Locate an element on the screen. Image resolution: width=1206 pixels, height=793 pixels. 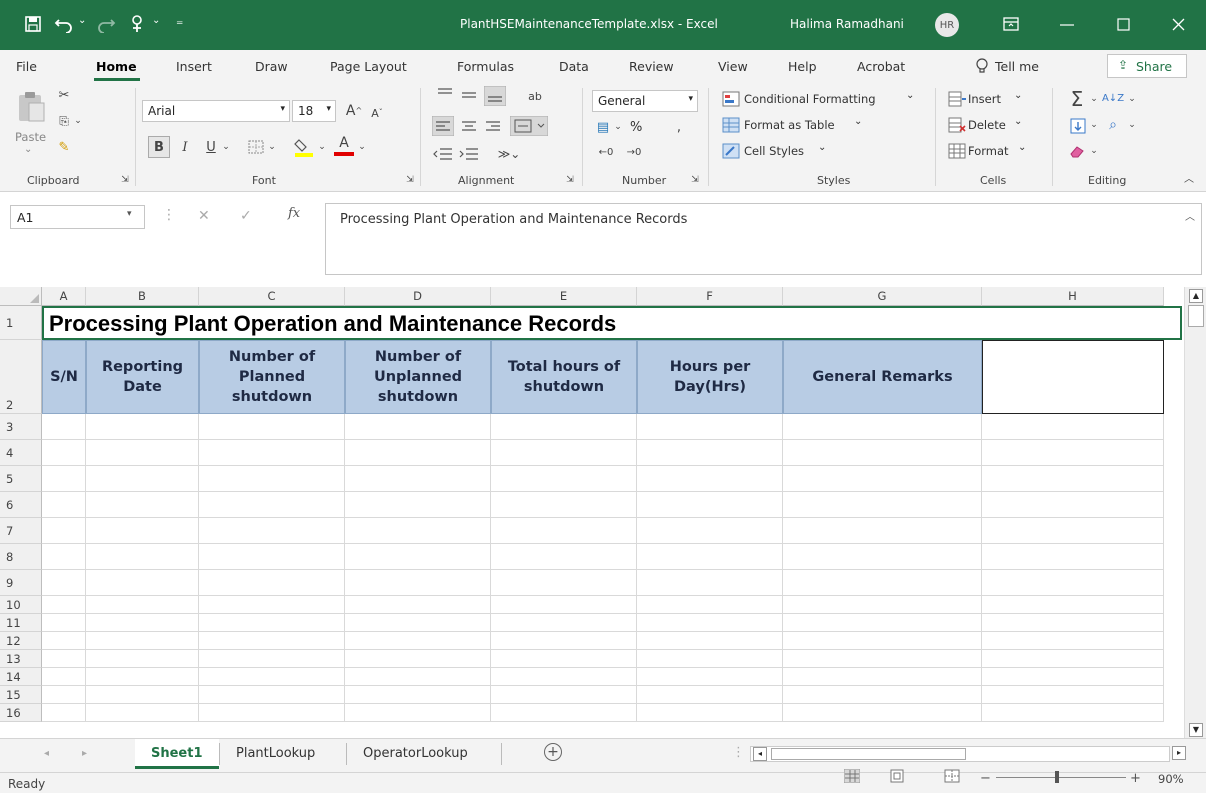
row-header-15: 15 is located at coordinates (21, 695).